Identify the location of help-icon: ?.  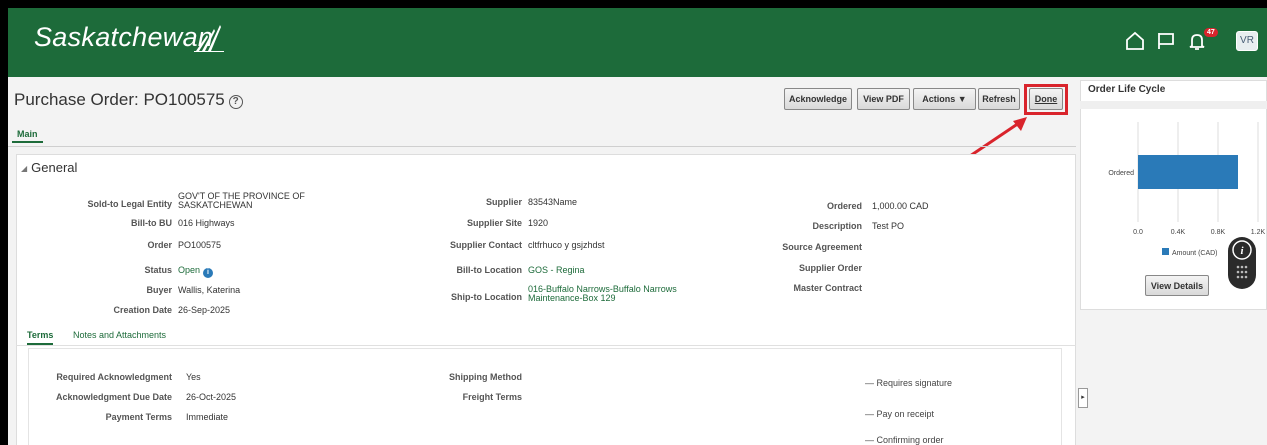
(235, 102).